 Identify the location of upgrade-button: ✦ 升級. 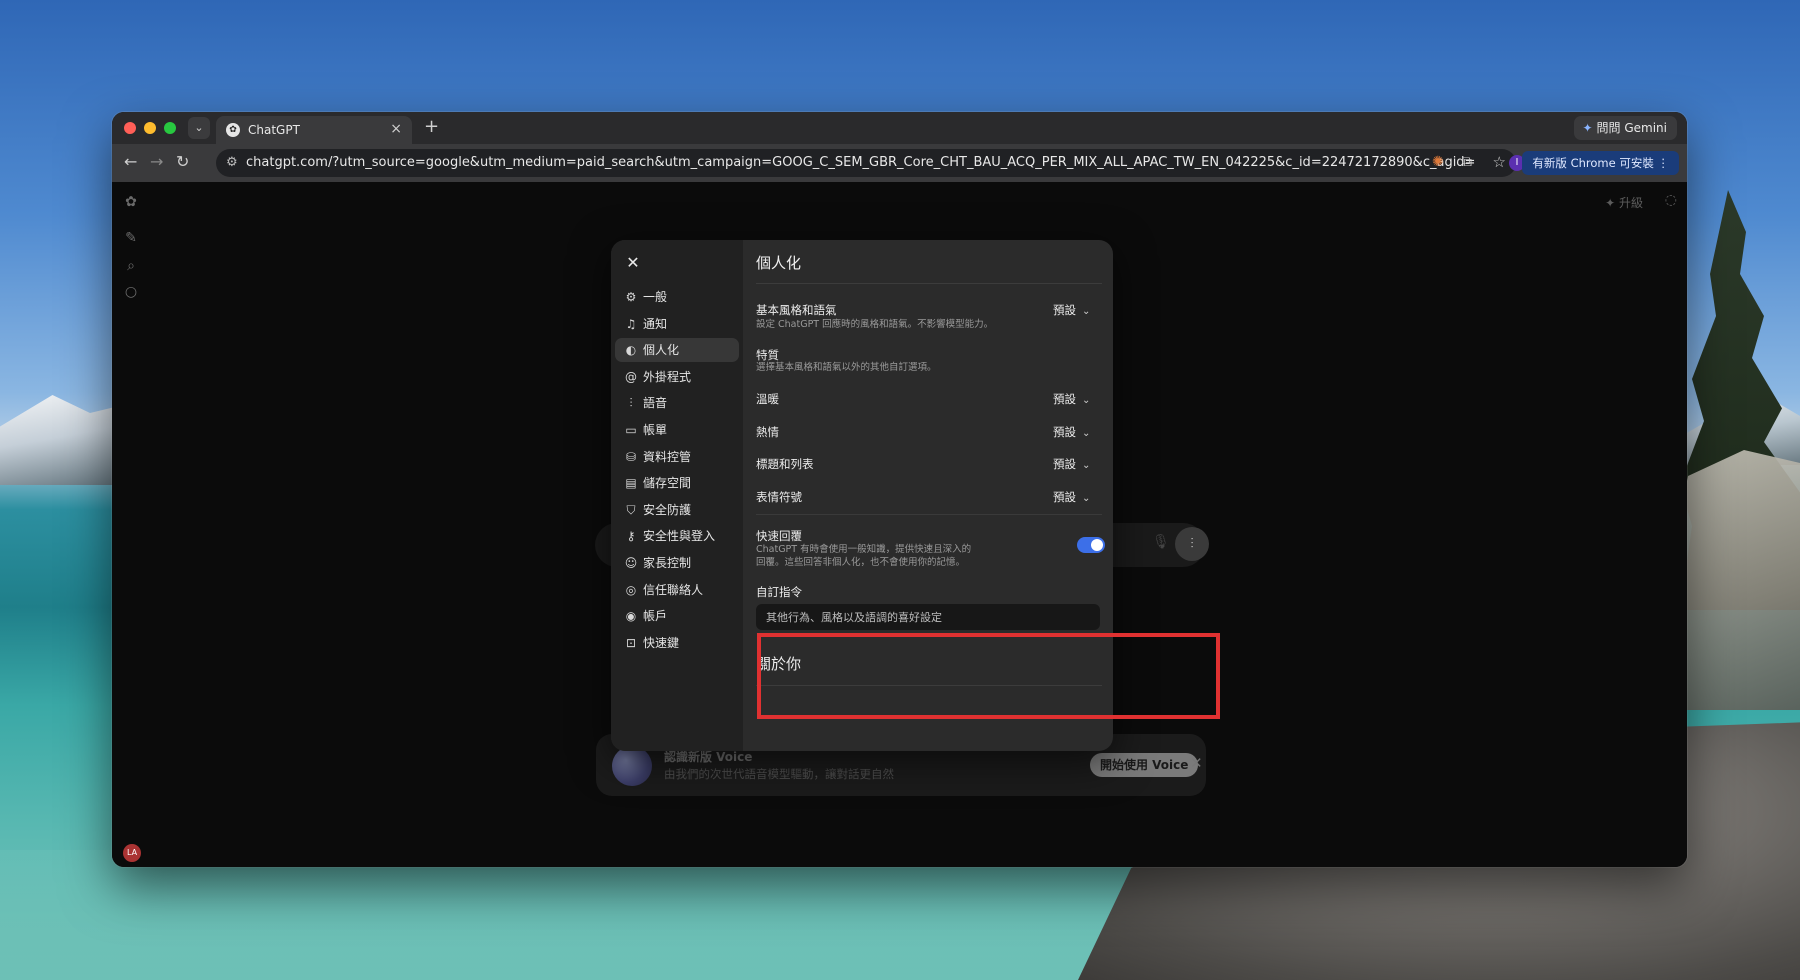
(1624, 202).